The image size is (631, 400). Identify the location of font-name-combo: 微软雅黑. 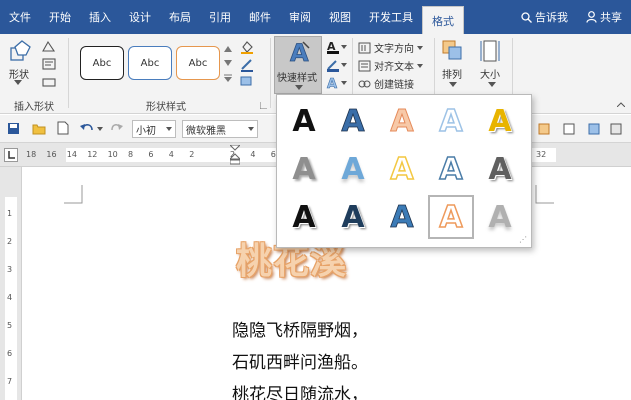
(220, 129).